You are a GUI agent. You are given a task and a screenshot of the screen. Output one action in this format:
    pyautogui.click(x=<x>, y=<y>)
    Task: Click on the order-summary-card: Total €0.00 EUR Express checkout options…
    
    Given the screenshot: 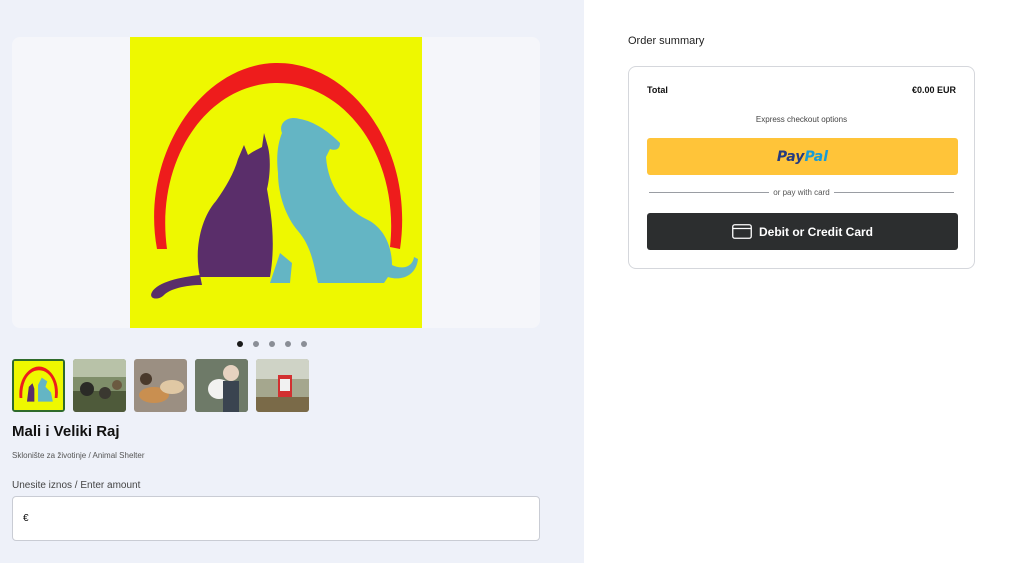 What is the action you would take?
    pyautogui.click(x=801, y=167)
    